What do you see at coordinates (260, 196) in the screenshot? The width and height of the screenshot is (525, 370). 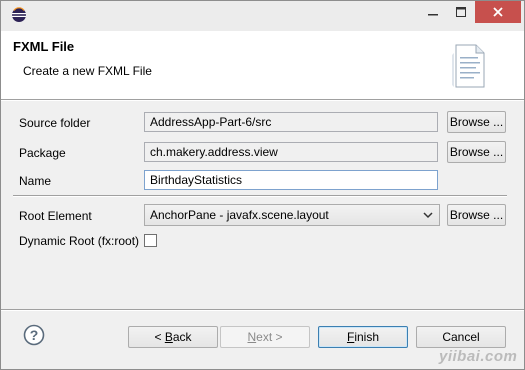 I see `form-divider` at bounding box center [260, 196].